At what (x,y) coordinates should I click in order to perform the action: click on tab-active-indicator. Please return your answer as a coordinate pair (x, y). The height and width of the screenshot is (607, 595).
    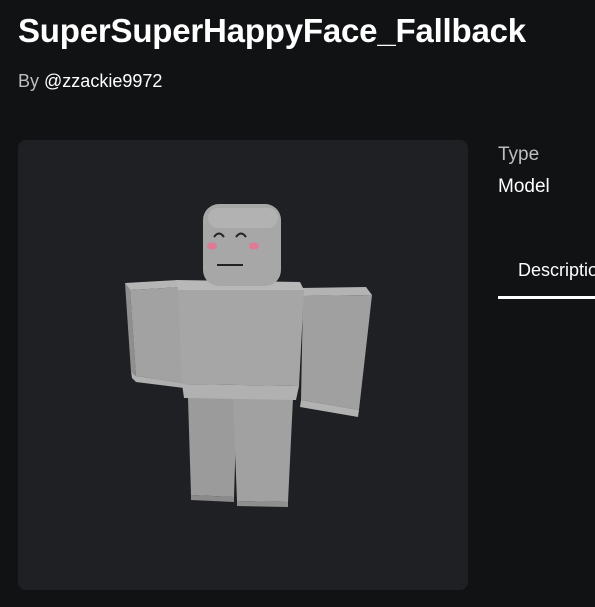
    Looking at the image, I should click on (546, 297).